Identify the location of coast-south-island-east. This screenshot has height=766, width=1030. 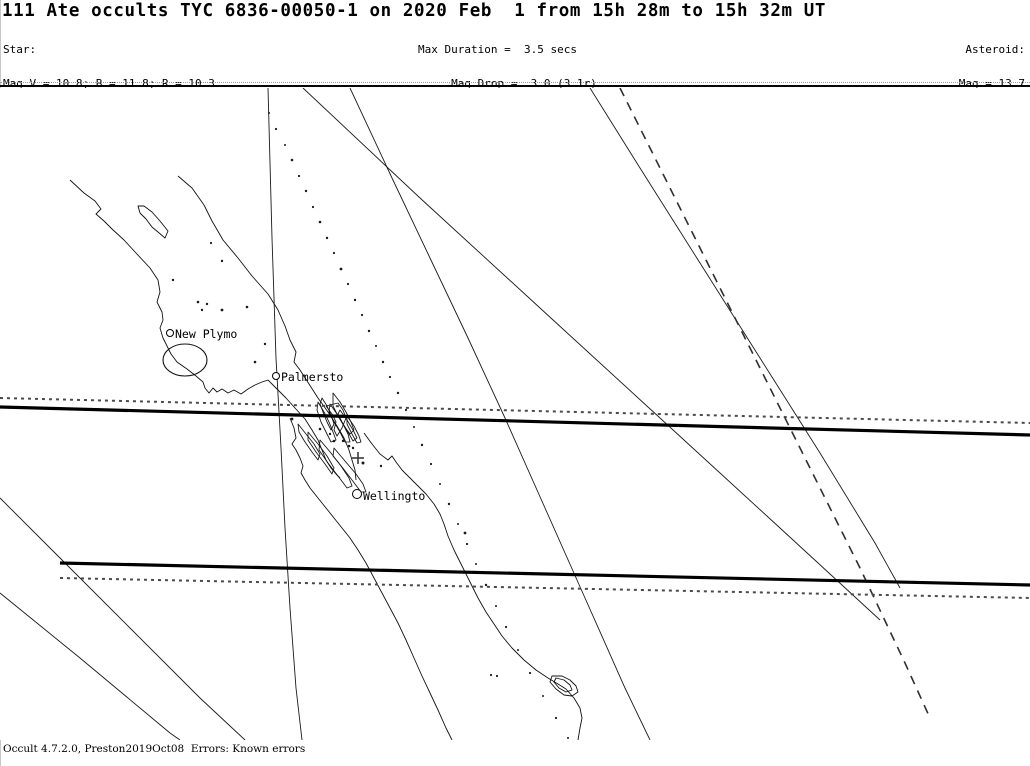
(465, 561).